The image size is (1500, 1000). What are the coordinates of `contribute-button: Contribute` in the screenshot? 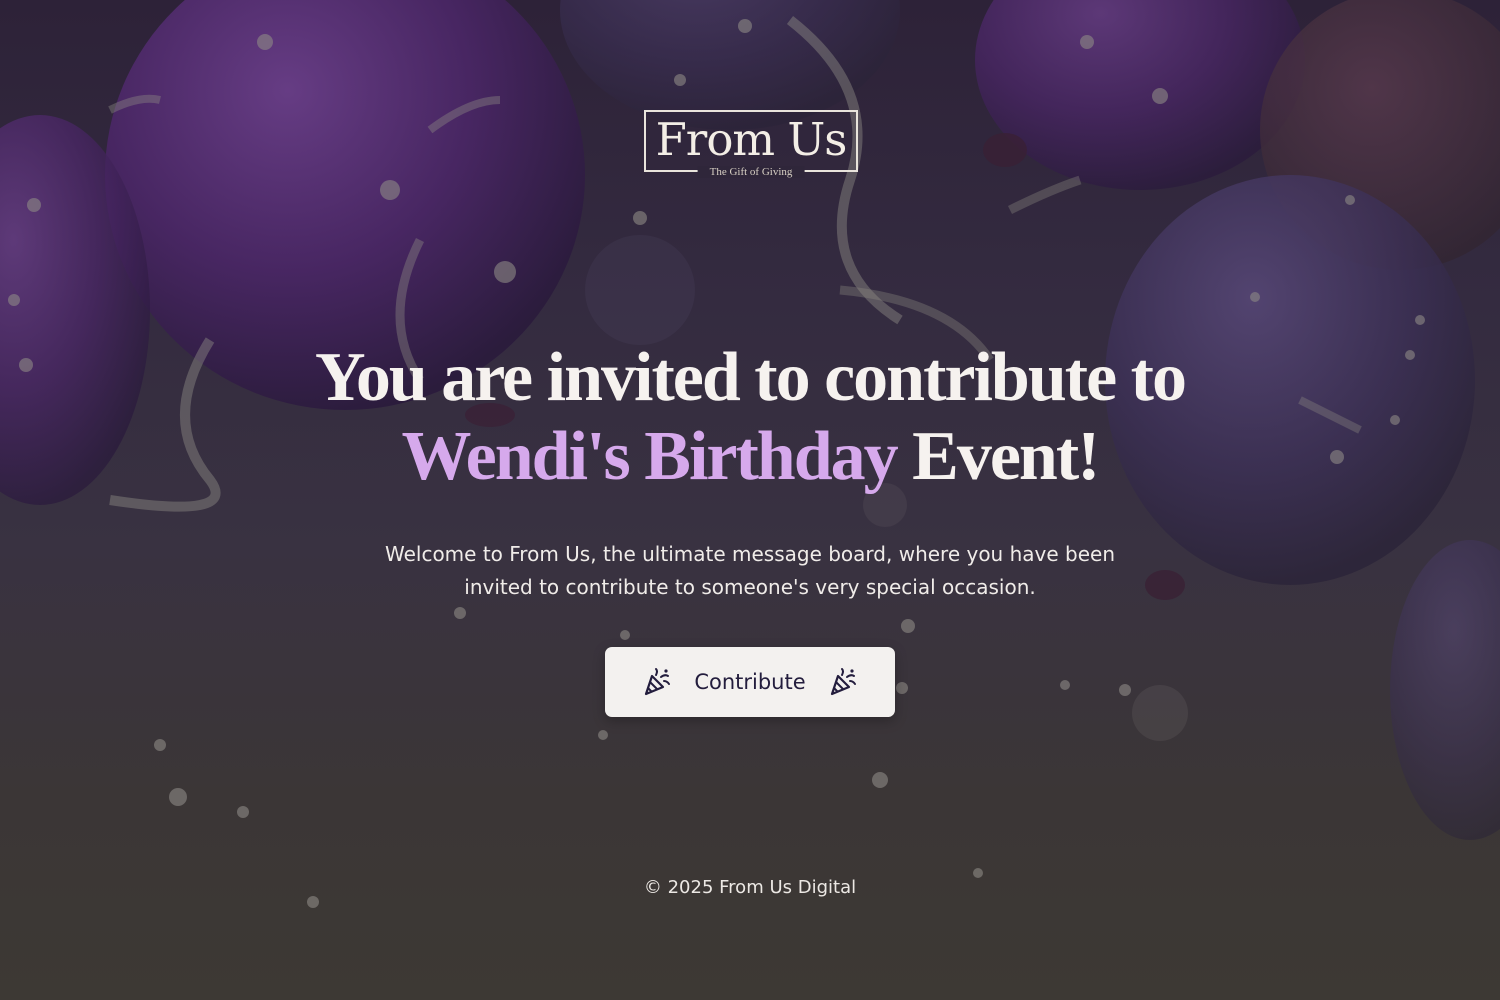 It's located at (750, 682).